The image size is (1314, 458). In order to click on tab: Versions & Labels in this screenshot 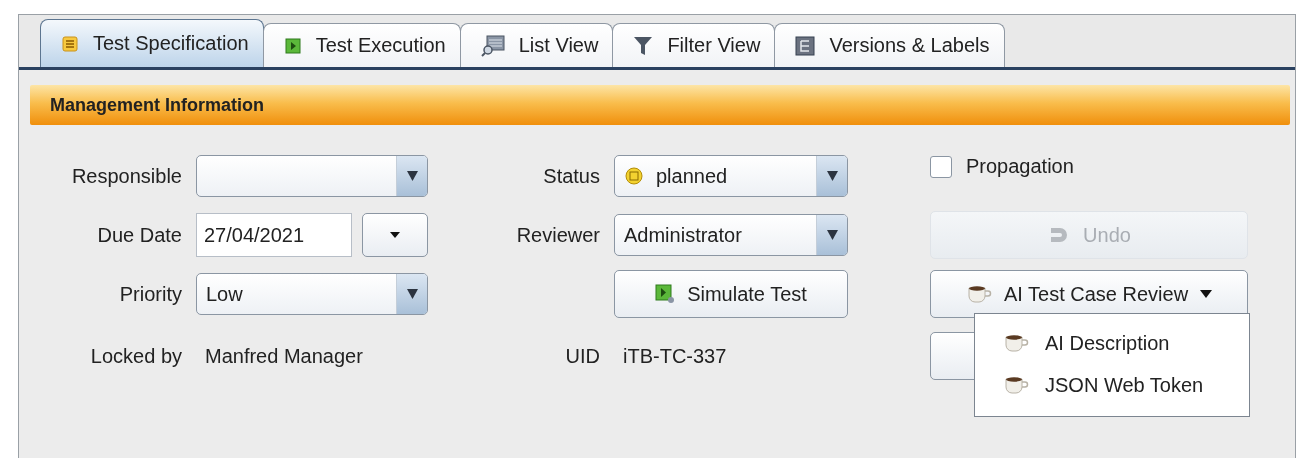, I will do `click(889, 45)`.